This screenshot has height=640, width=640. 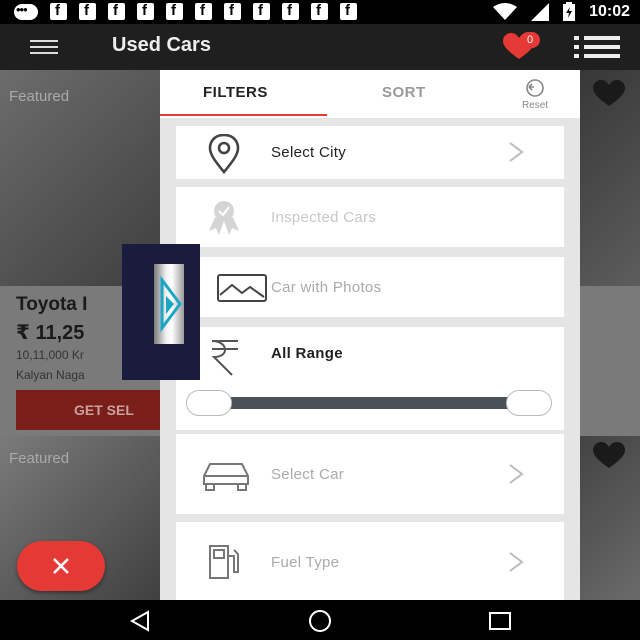 What do you see at coordinates (161, 45) in the screenshot?
I see `page-title: Used Cars` at bounding box center [161, 45].